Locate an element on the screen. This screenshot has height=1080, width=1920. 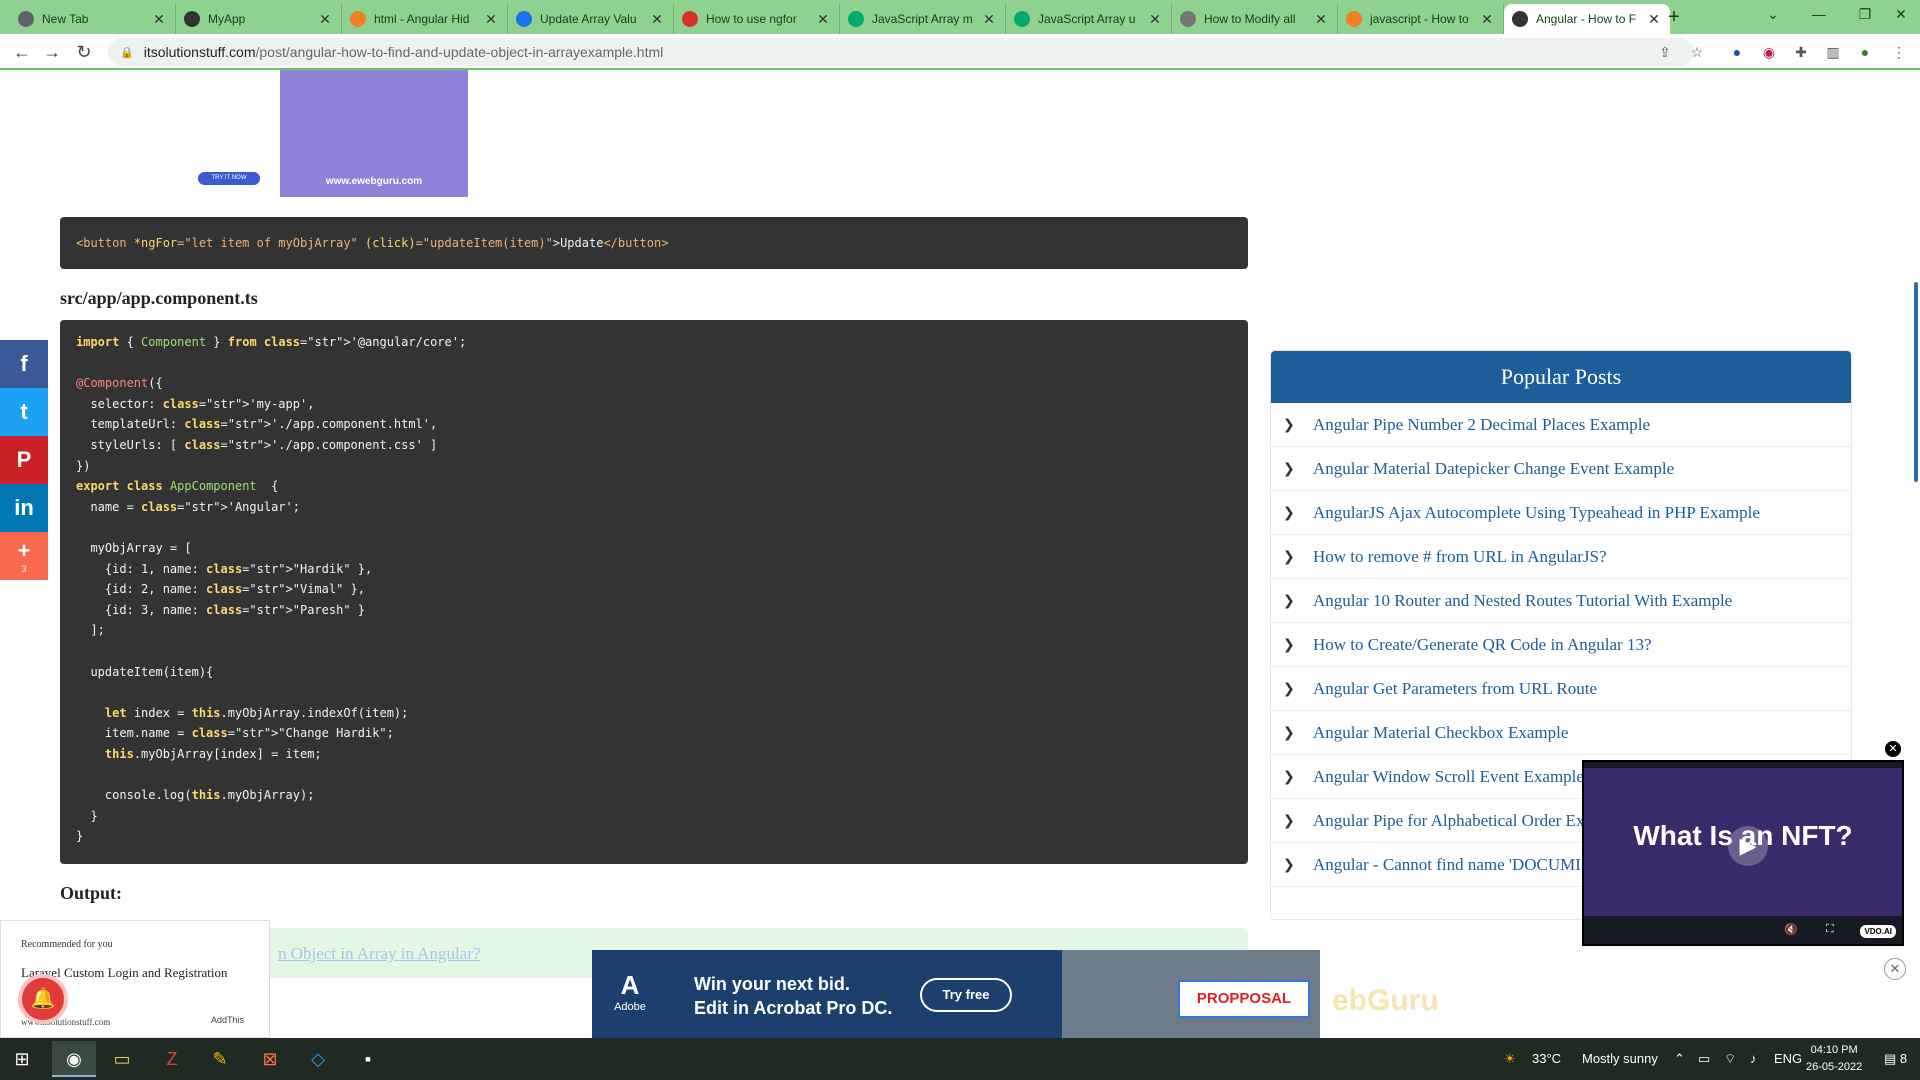
filezilla-icon: Z is located at coordinates (172, 1059).